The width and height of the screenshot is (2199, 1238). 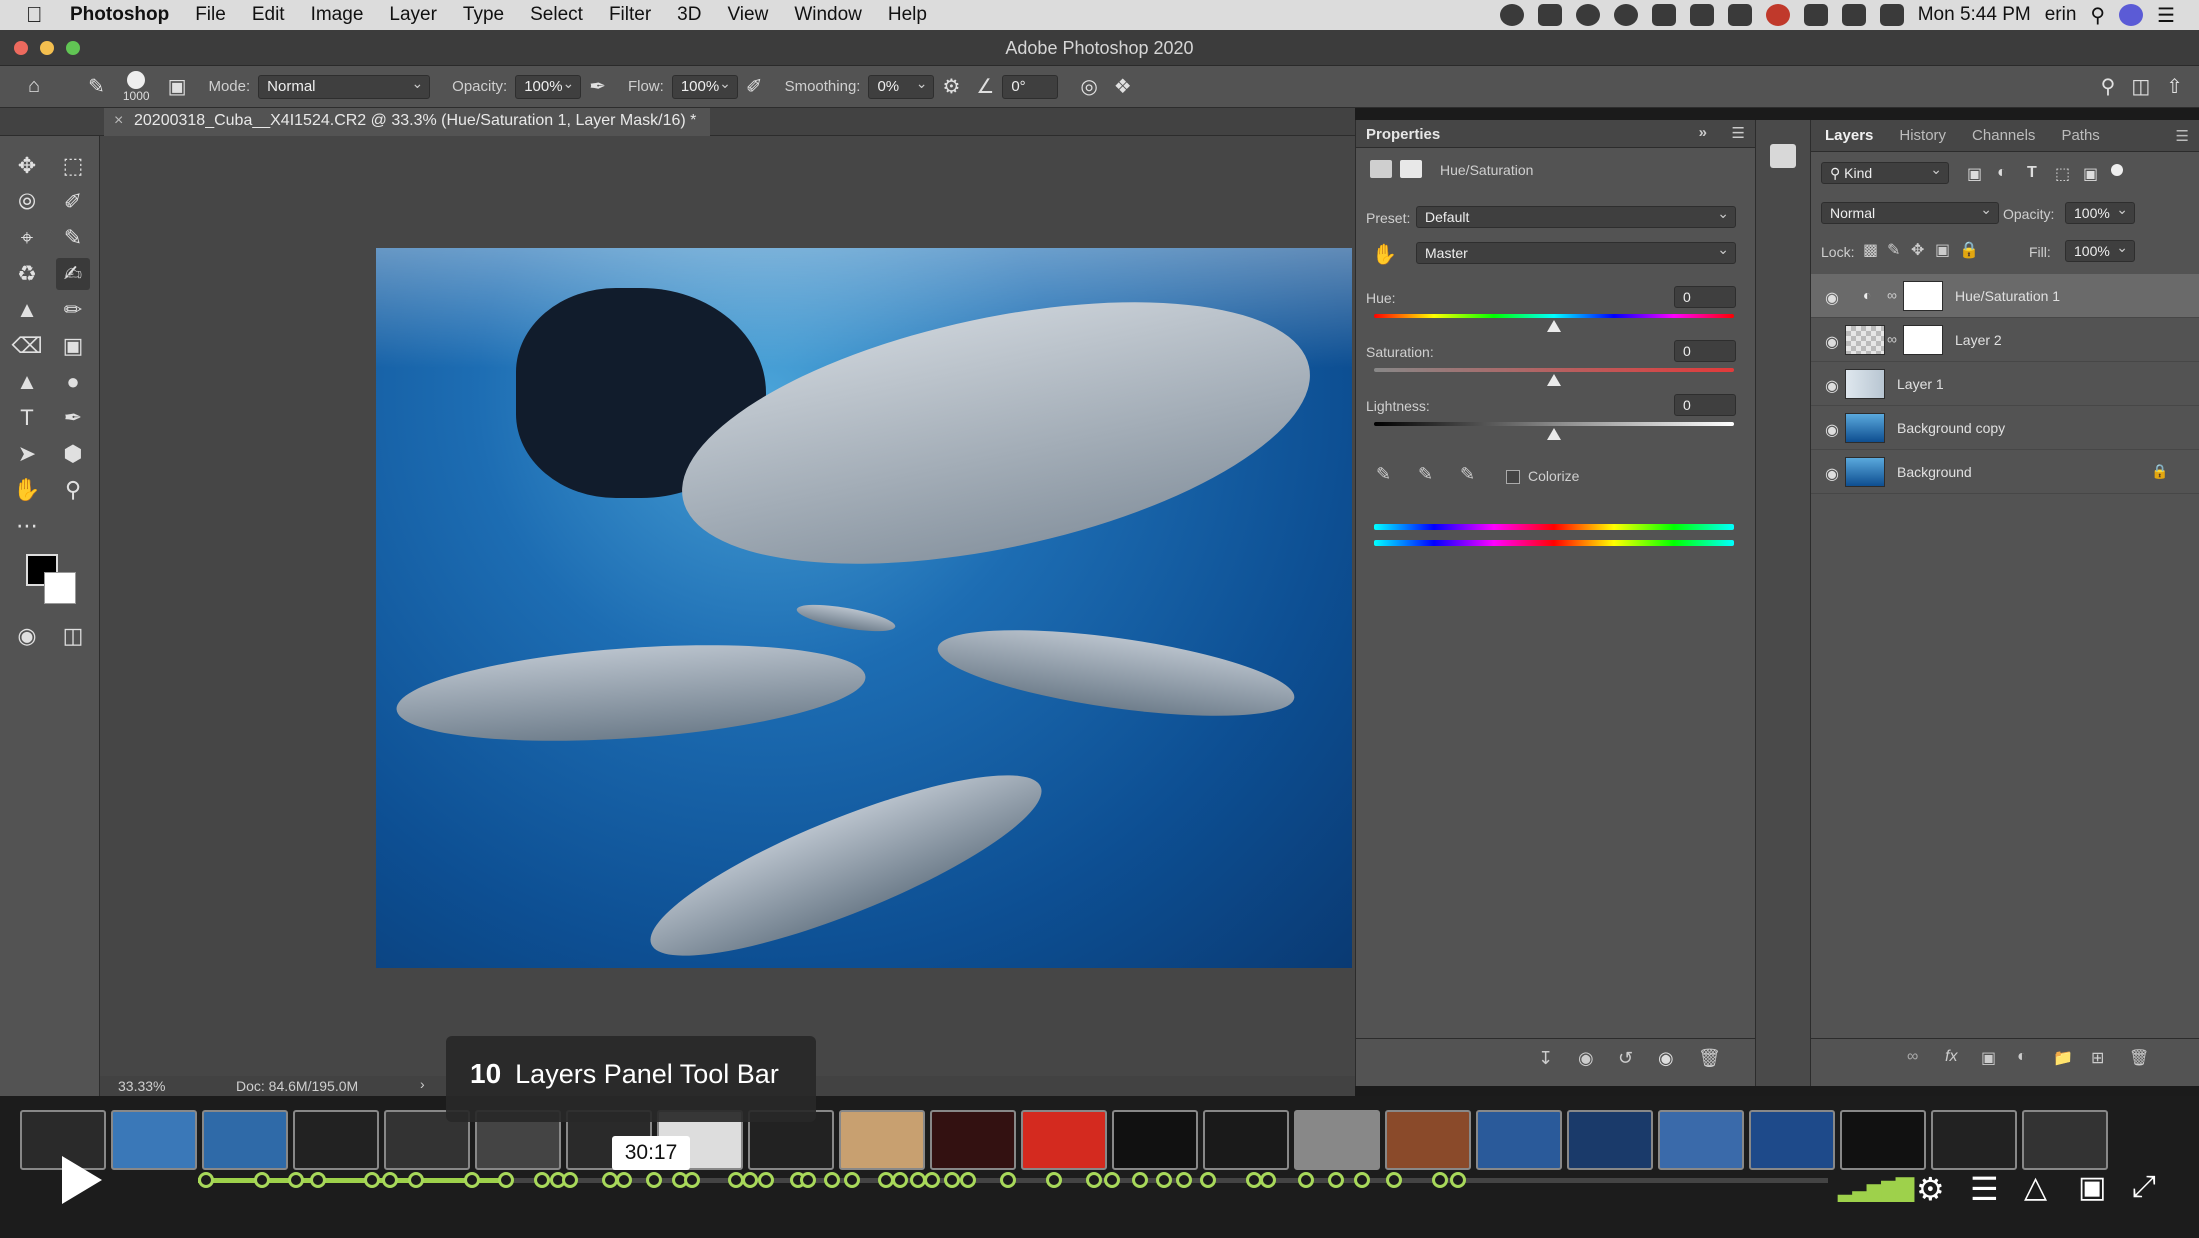 I want to click on layer-row-background: ◉ Background 🔒, so click(x=2005, y=472).